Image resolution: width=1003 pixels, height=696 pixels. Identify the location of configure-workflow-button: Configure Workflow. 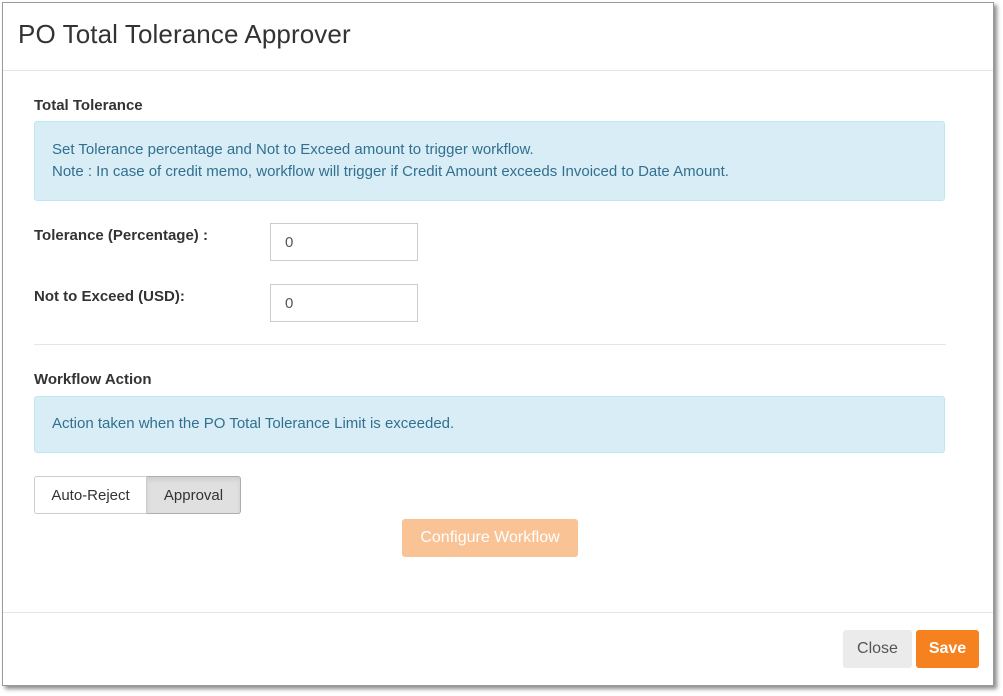
(490, 538).